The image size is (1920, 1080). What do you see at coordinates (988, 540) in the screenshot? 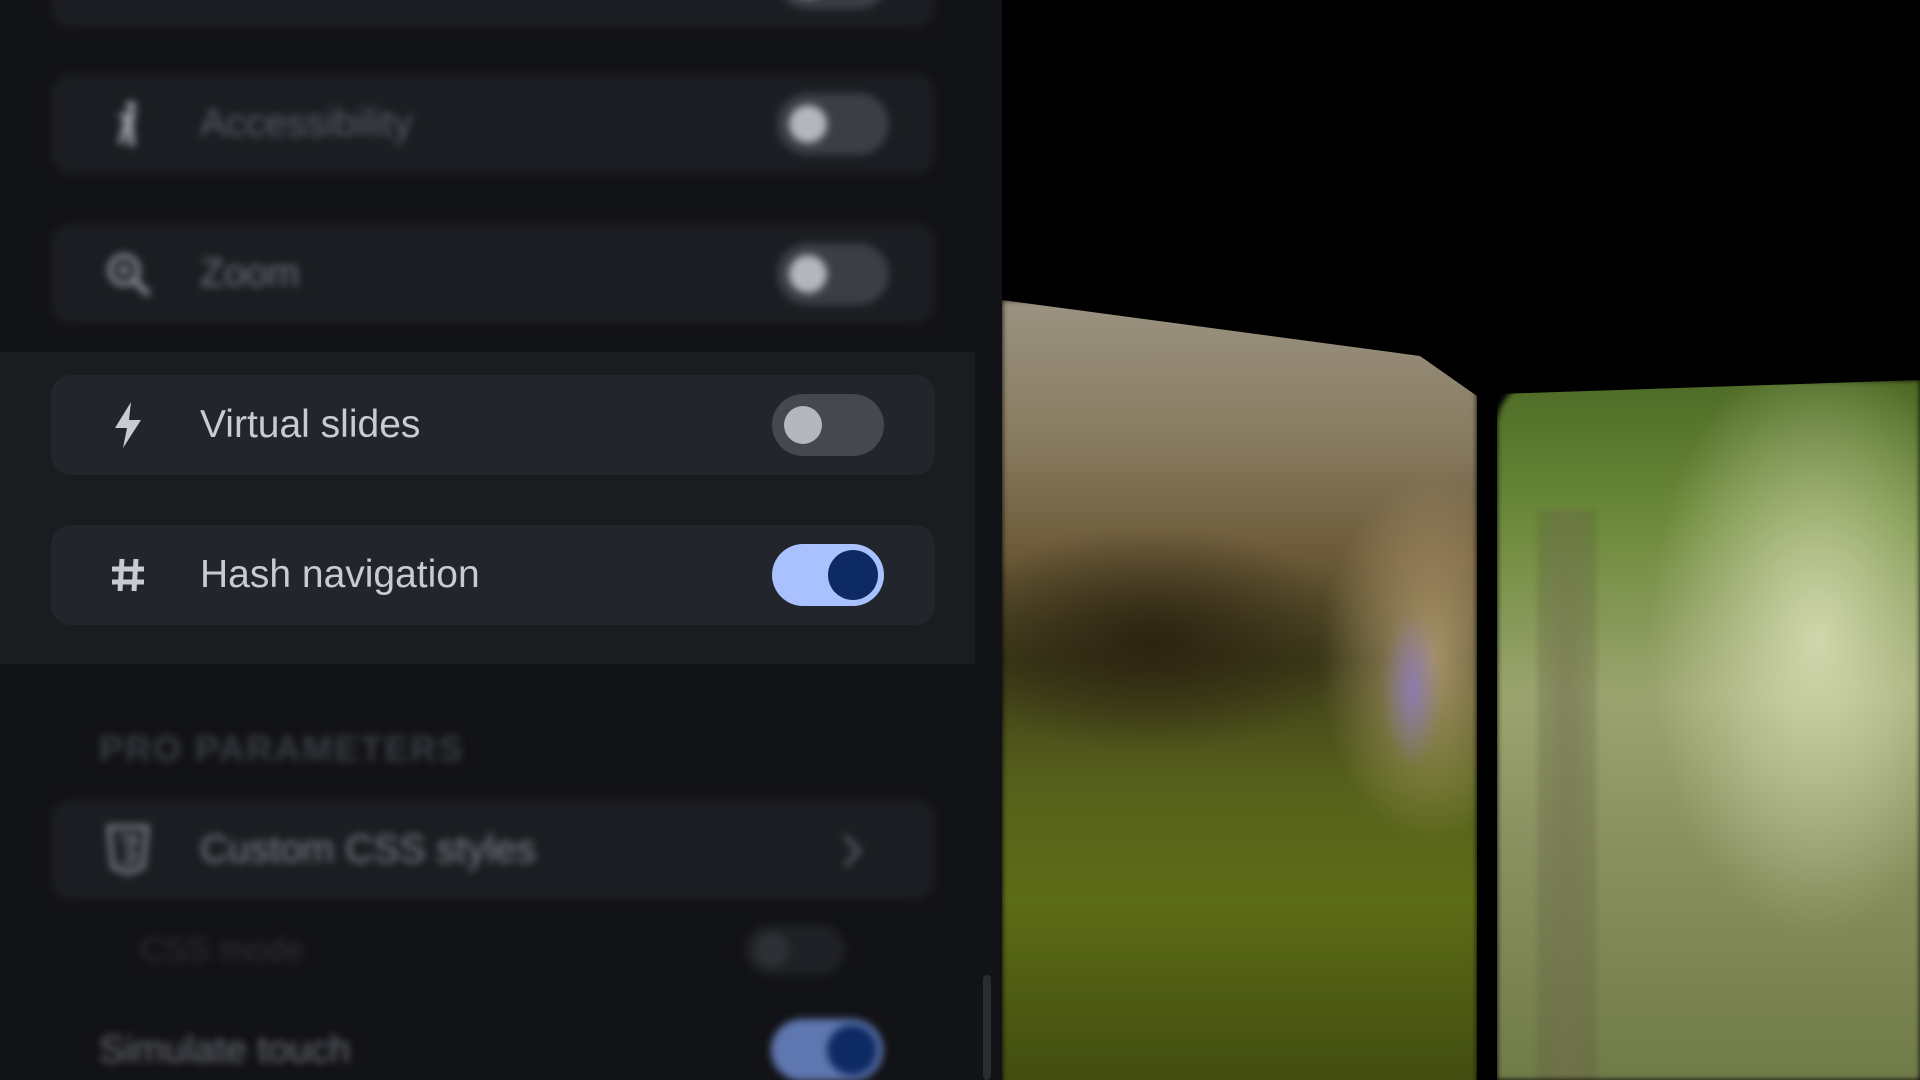
I see `scrollbar-track` at bounding box center [988, 540].